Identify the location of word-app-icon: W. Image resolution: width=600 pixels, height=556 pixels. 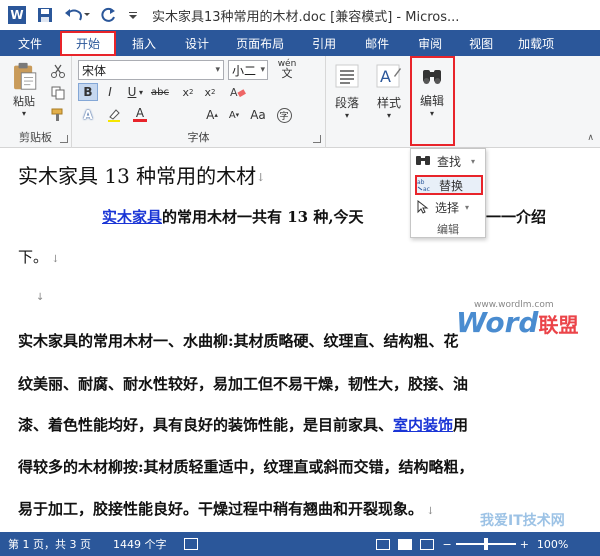
(17, 15).